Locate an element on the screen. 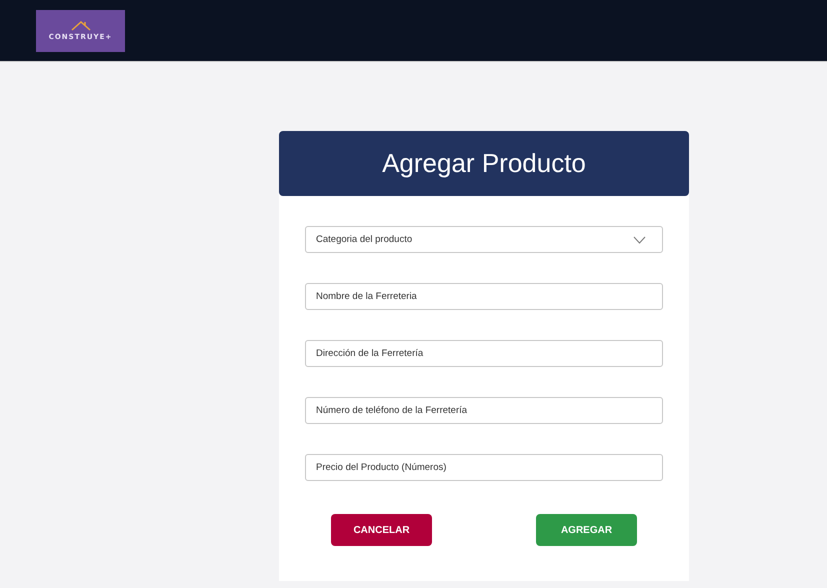 The image size is (827, 588). input-field: Nombre de la Ferreteria is located at coordinates (484, 296).